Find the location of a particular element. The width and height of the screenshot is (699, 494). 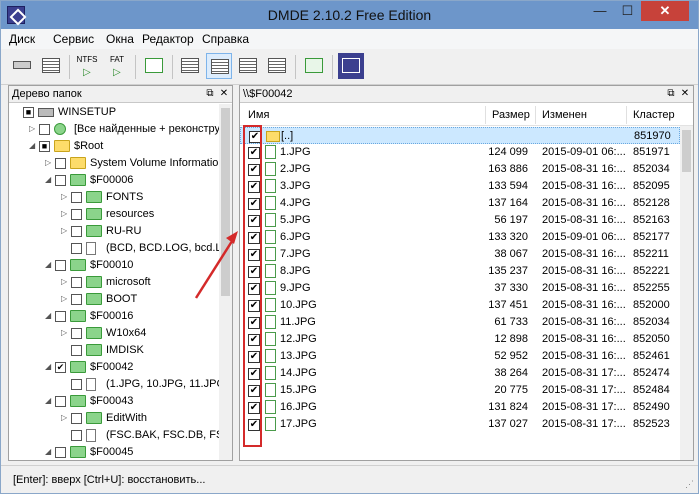

tree-row: ◢ $F00016 is located at coordinates (115, 316).